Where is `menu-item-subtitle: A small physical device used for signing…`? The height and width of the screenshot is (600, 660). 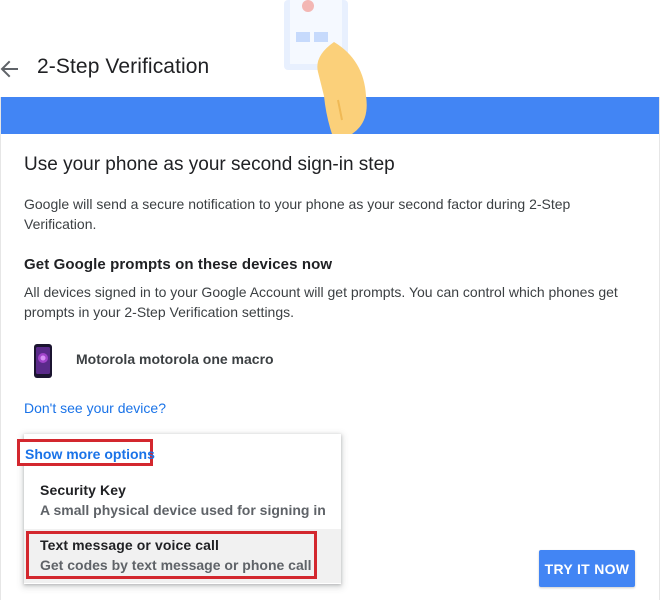 menu-item-subtitle: A small physical device used for signing… is located at coordinates (183, 510).